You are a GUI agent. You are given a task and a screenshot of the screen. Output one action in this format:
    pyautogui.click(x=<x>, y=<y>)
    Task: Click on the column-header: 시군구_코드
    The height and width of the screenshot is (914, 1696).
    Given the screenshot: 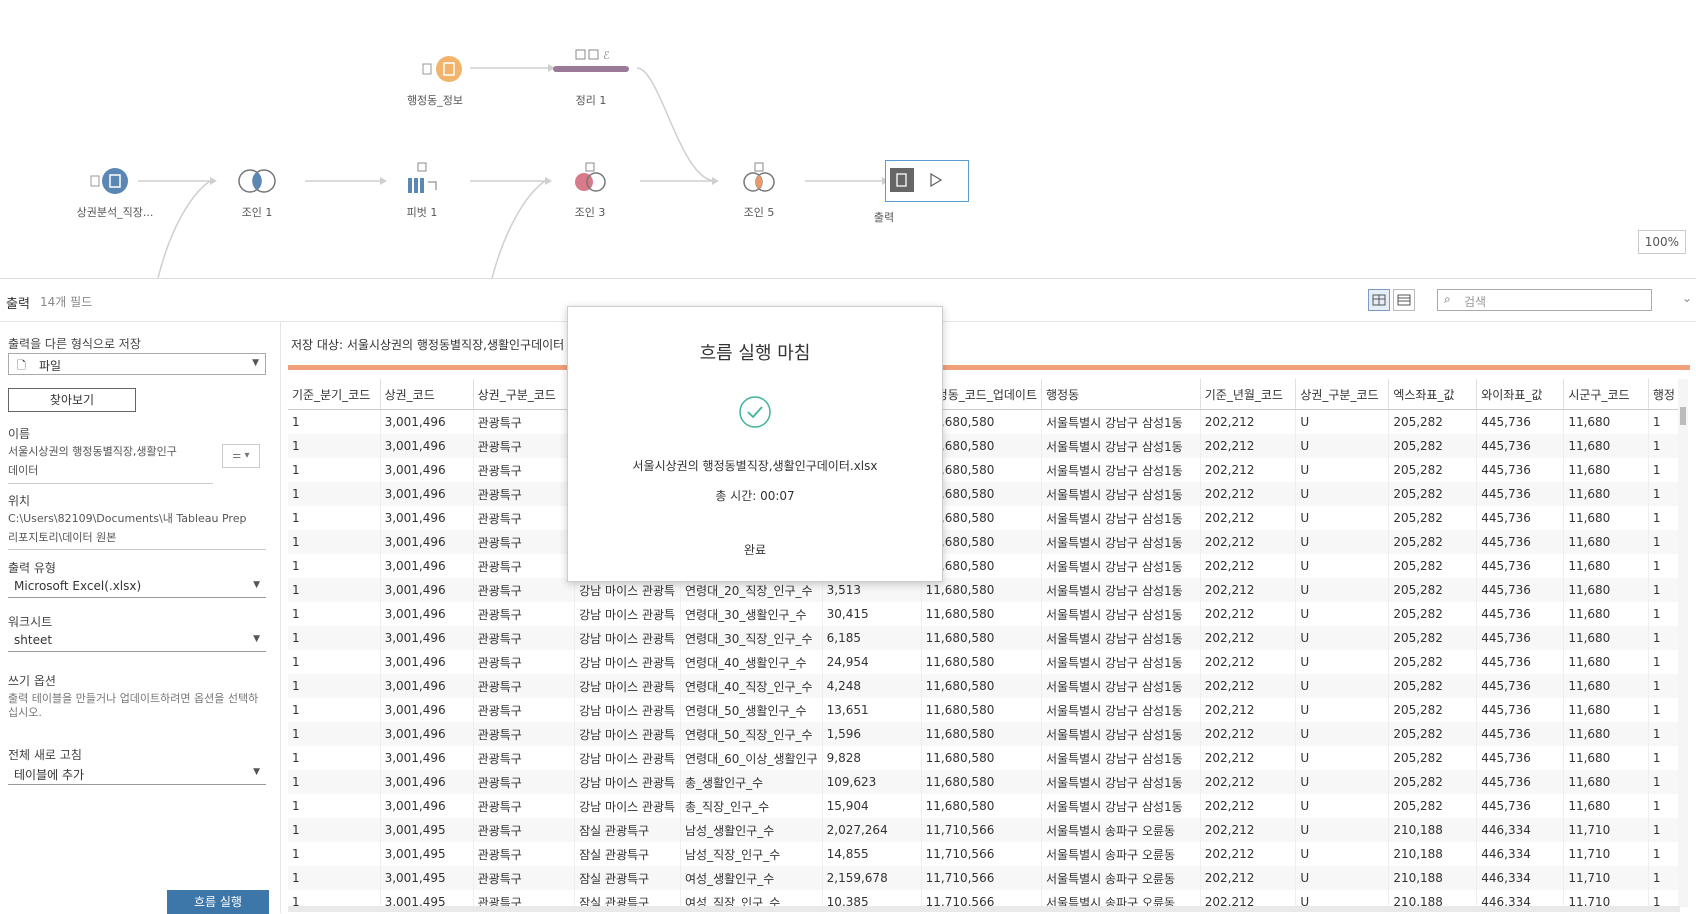 What is the action you would take?
    pyautogui.click(x=1606, y=394)
    